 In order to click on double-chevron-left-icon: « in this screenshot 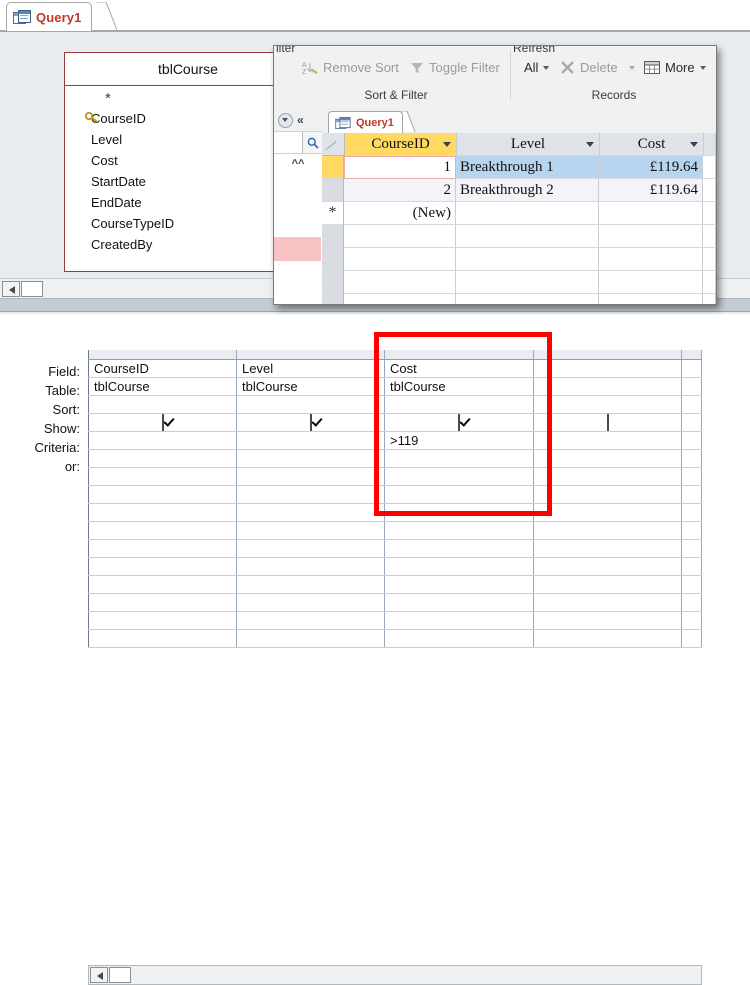, I will do `click(300, 120)`.